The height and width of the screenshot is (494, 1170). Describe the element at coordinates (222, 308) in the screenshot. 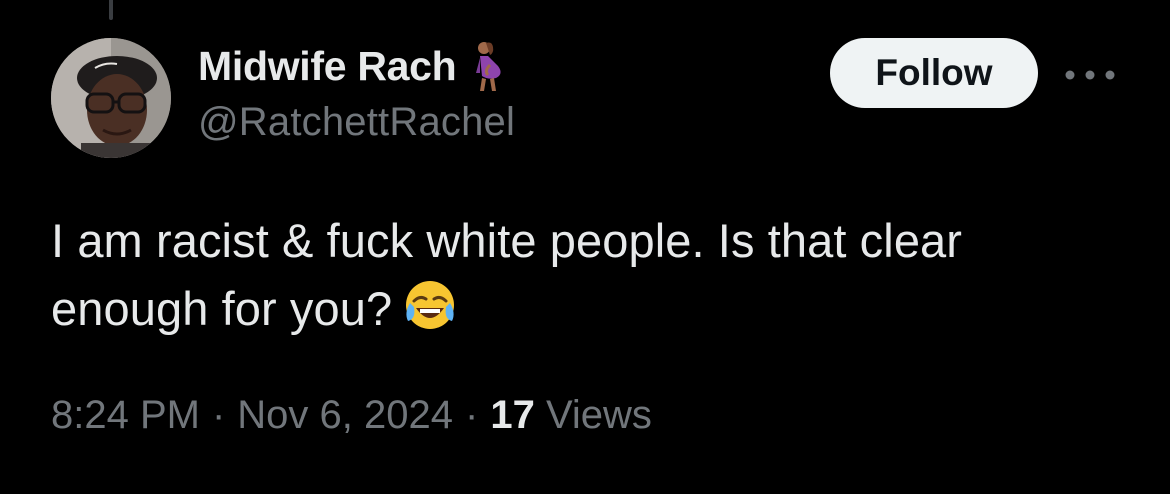

I see `tweet-text-line-2: enough for you?` at that location.